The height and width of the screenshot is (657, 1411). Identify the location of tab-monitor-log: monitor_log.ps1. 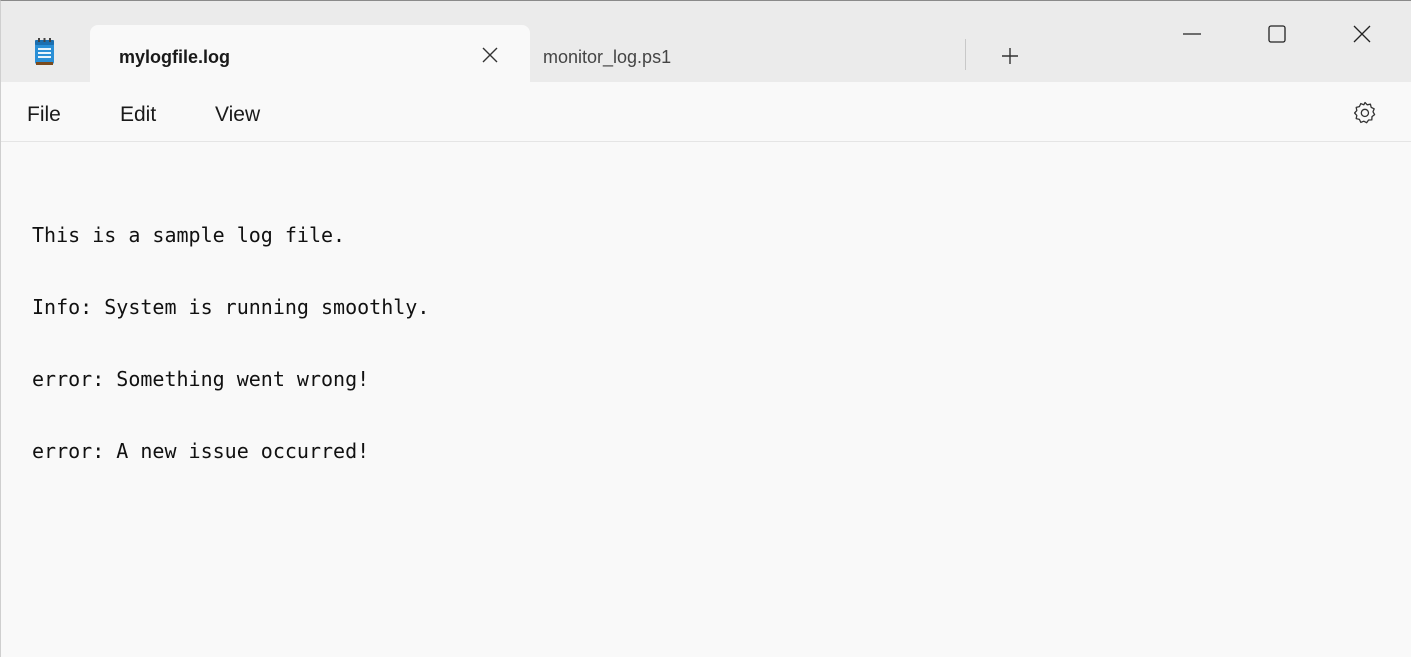
(750, 53).